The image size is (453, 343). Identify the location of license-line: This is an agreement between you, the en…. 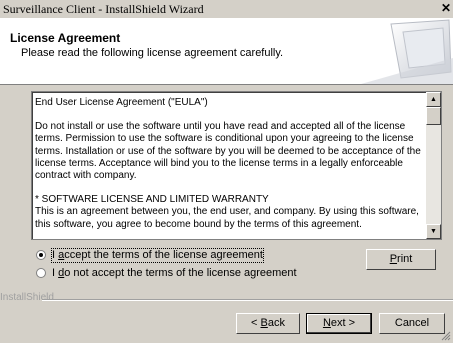
(227, 218).